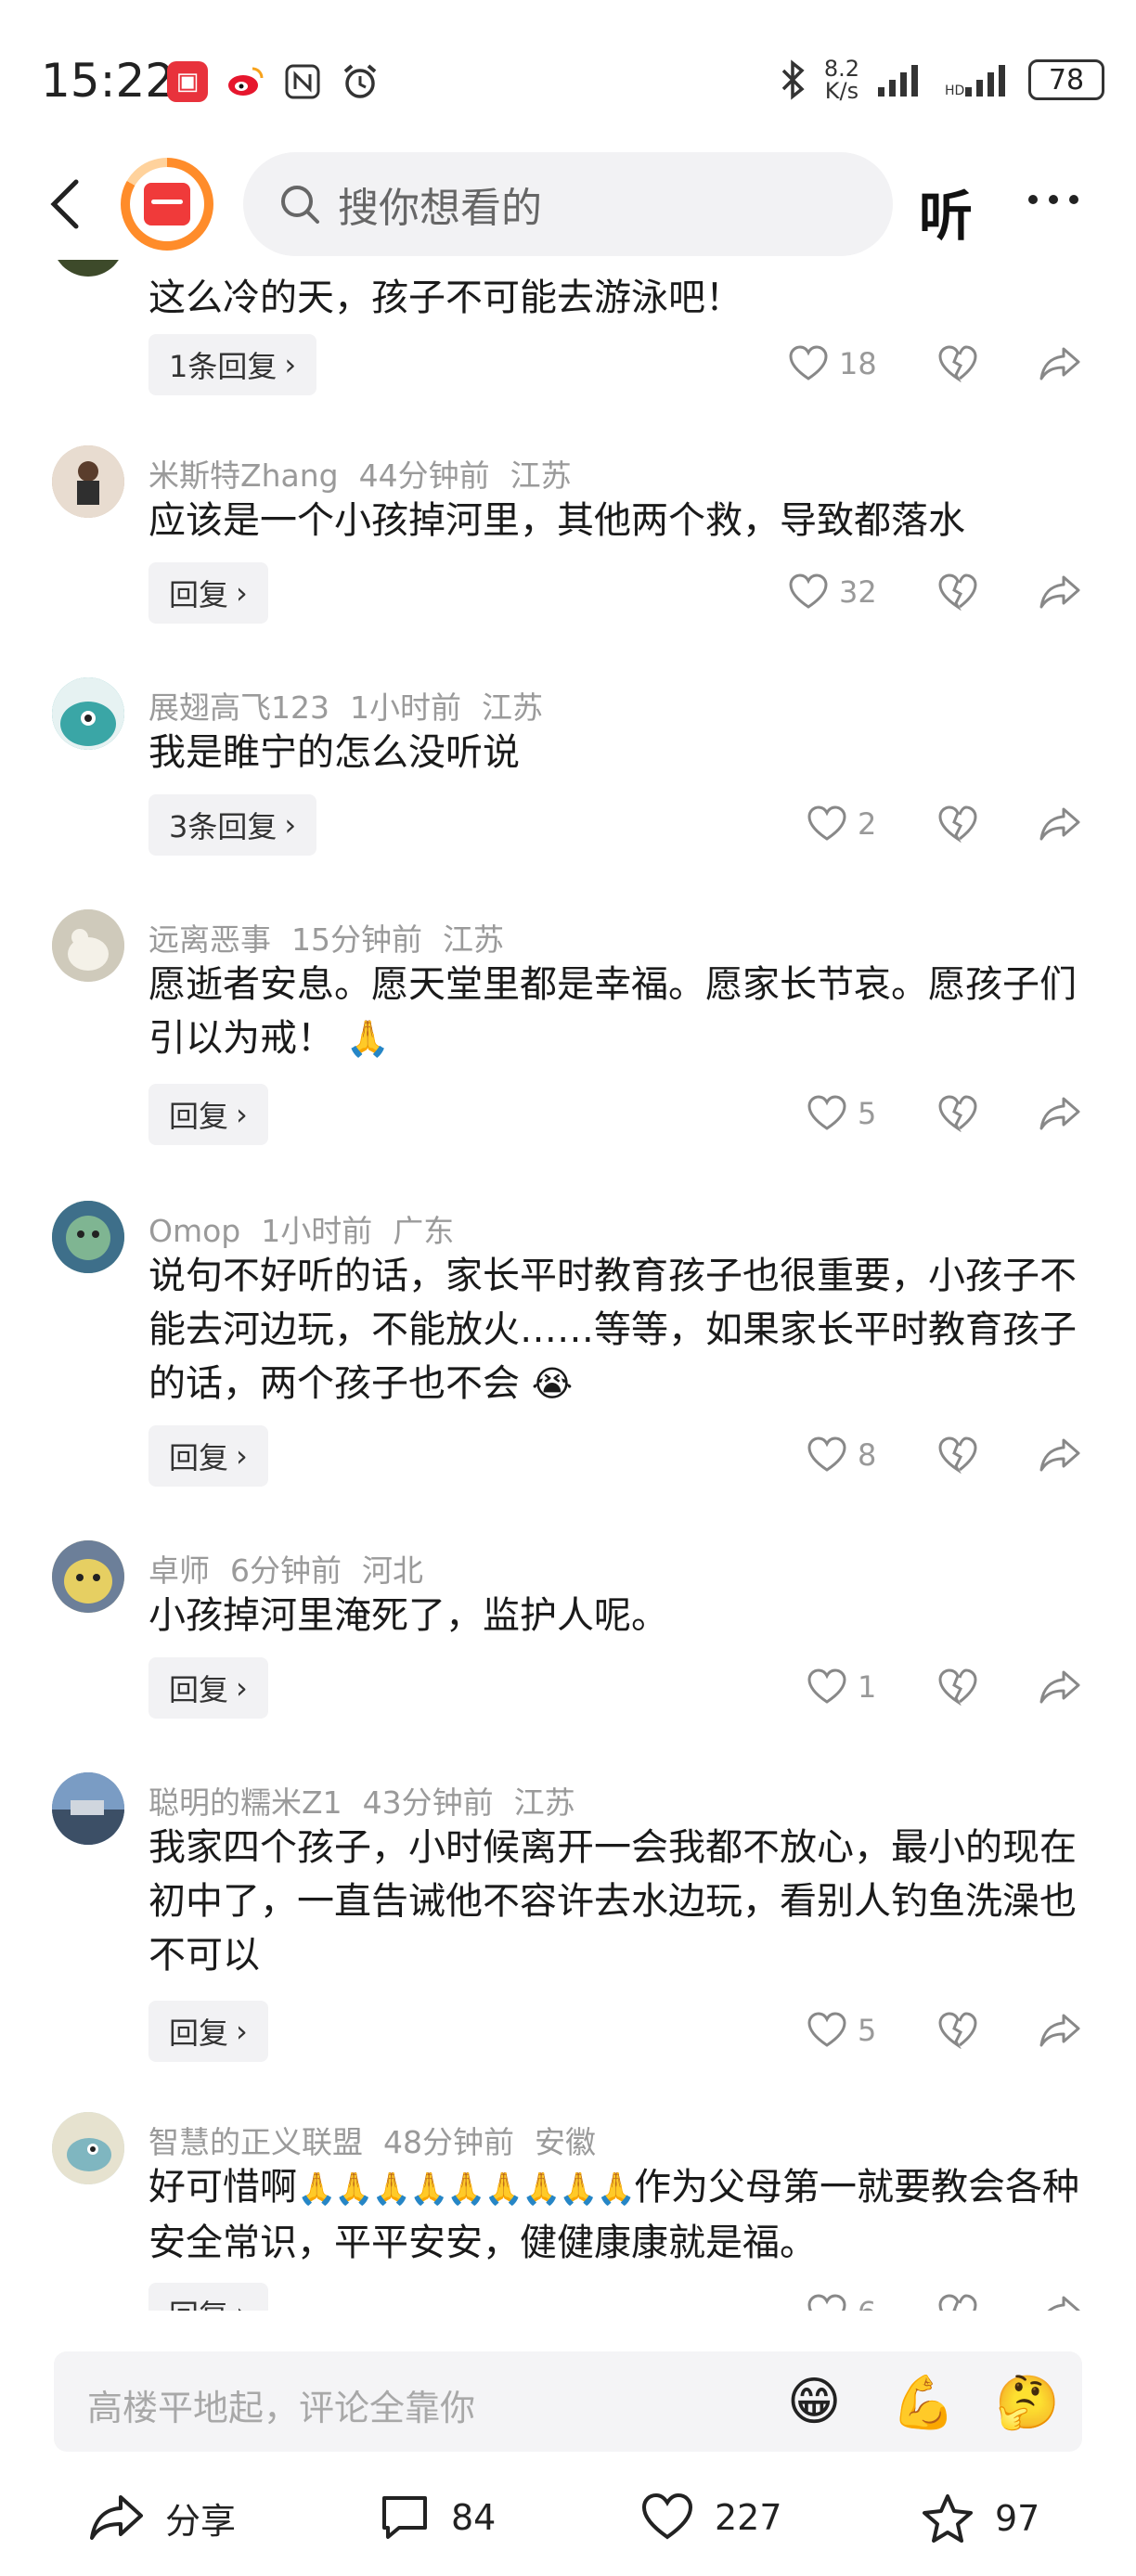 This screenshot has height=2576, width=1136. What do you see at coordinates (424, 1231) in the screenshot?
I see `comment-location: 广东` at bounding box center [424, 1231].